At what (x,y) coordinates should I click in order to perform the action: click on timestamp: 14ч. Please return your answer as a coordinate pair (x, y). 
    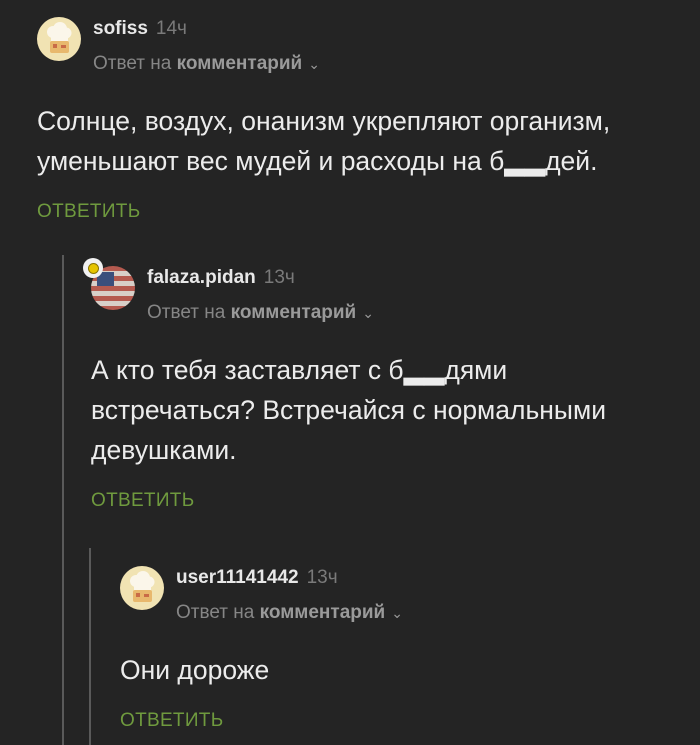
    Looking at the image, I should click on (171, 28).